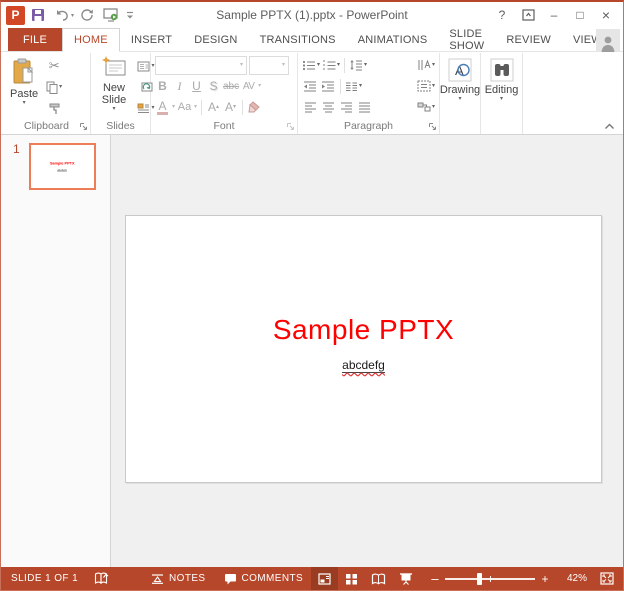 Image resolution: width=624 pixels, height=591 pixels. I want to click on italic-button: I, so click(179, 86).